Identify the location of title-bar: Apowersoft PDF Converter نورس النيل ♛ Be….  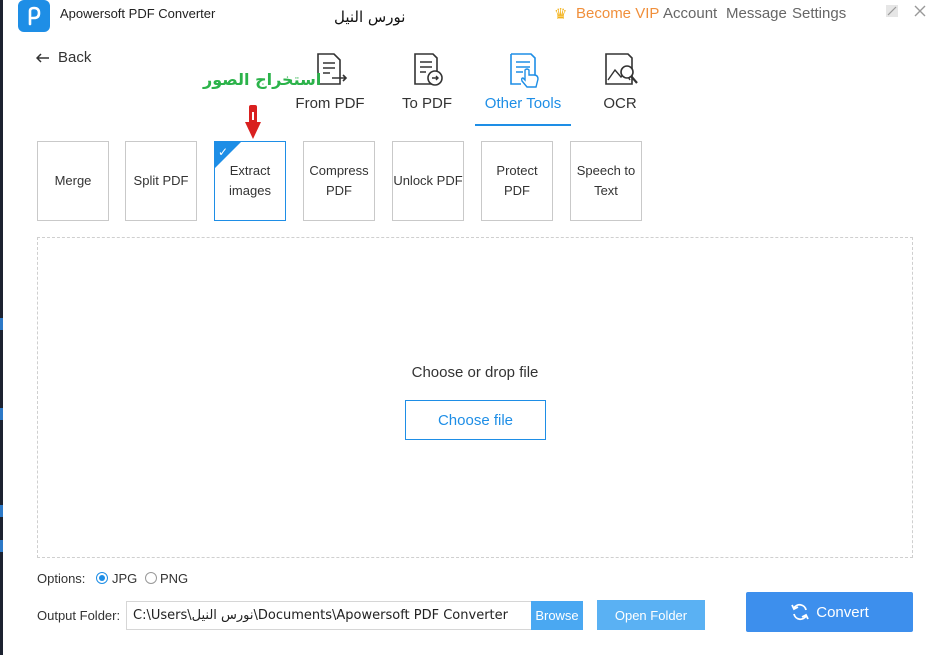
(475, 16).